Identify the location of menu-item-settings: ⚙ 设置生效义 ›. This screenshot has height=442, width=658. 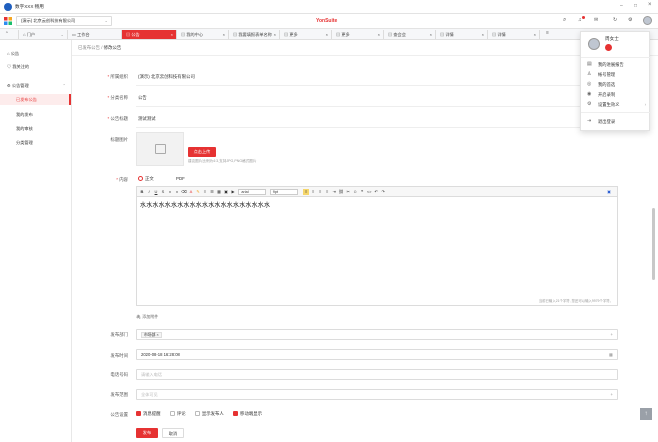
(616, 104).